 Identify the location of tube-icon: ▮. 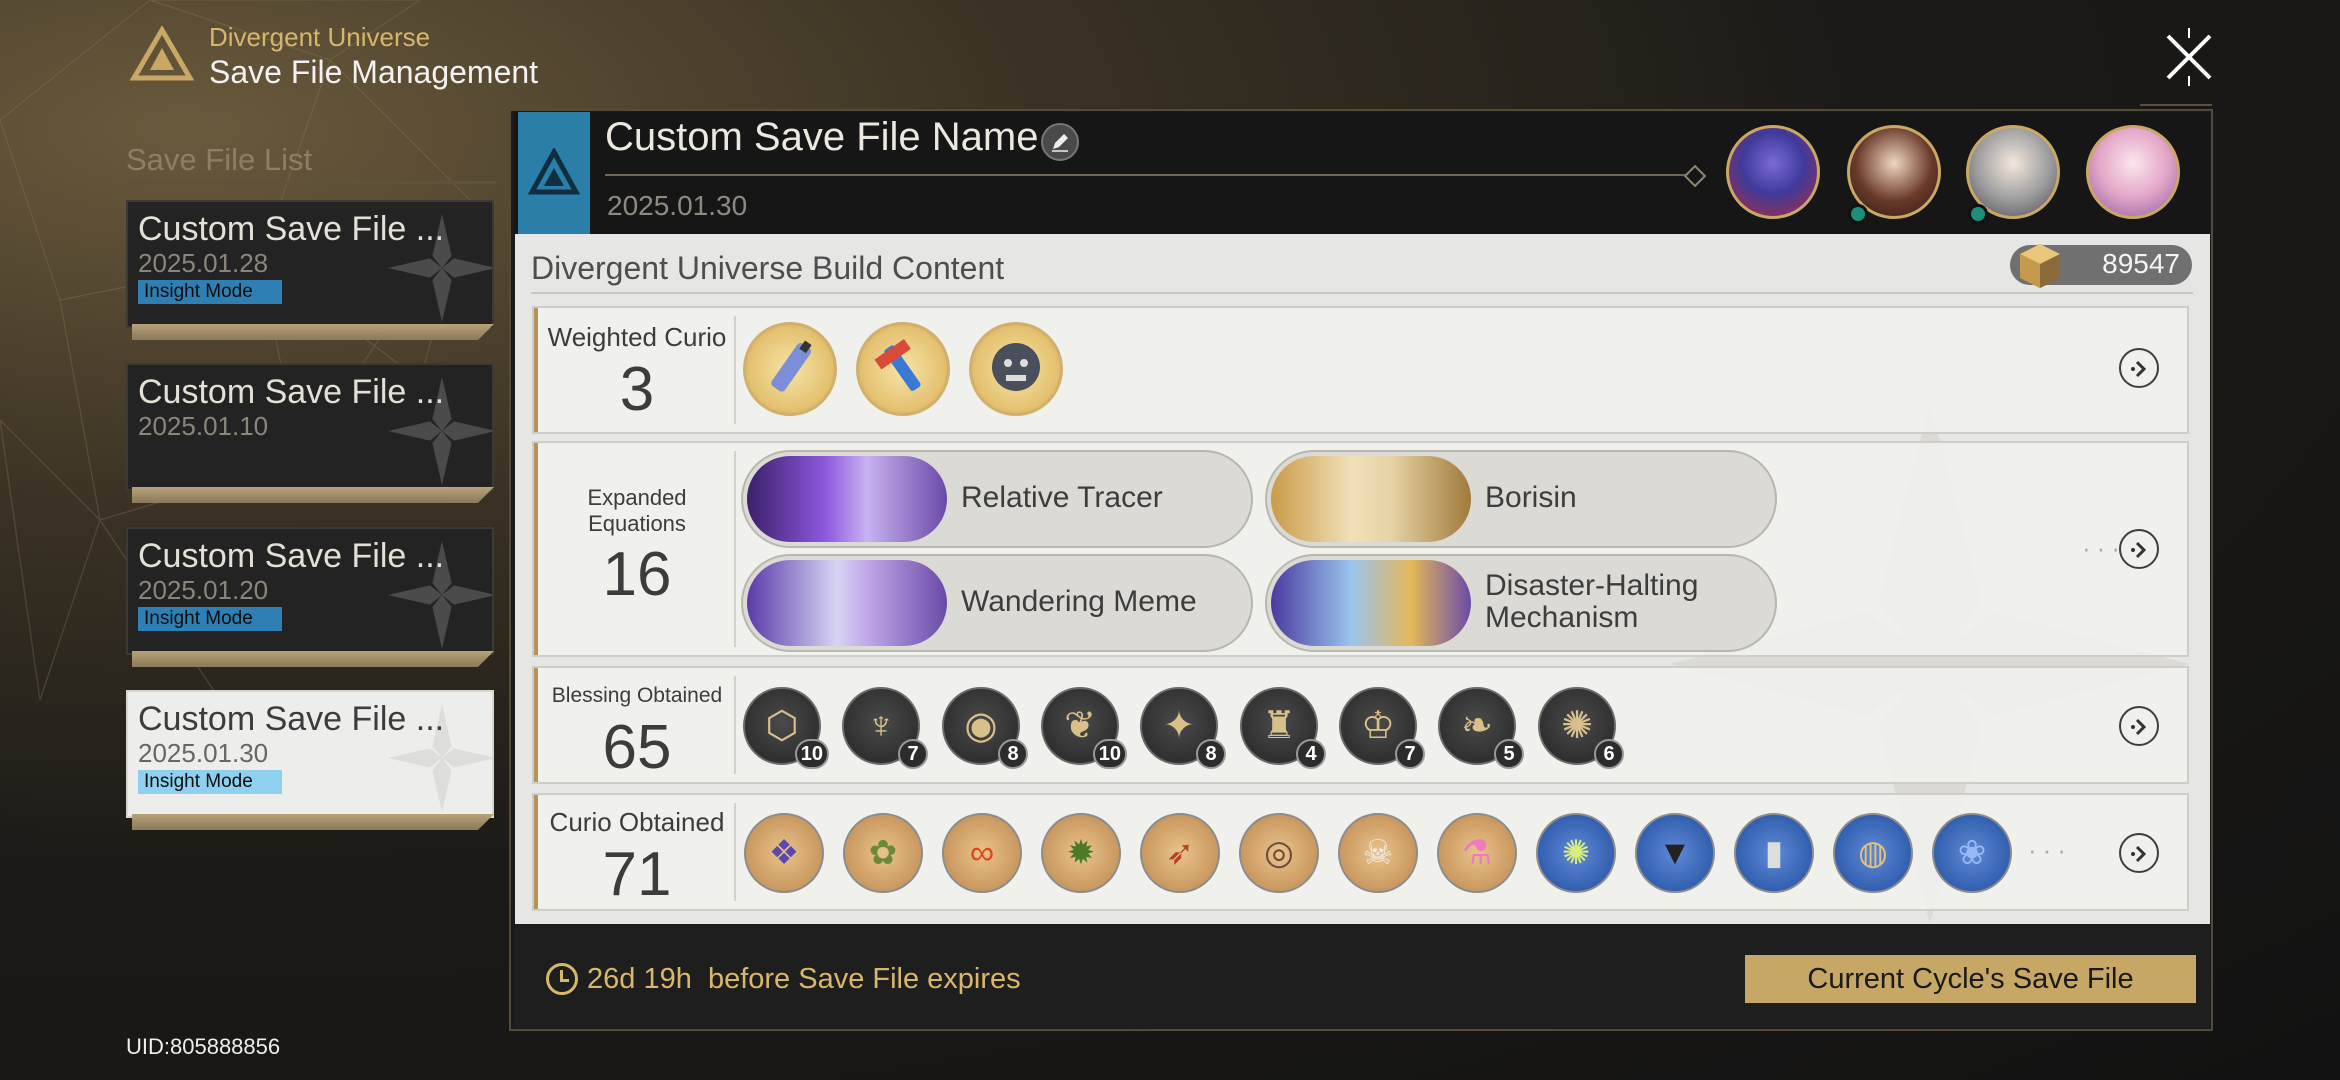
(1774, 853).